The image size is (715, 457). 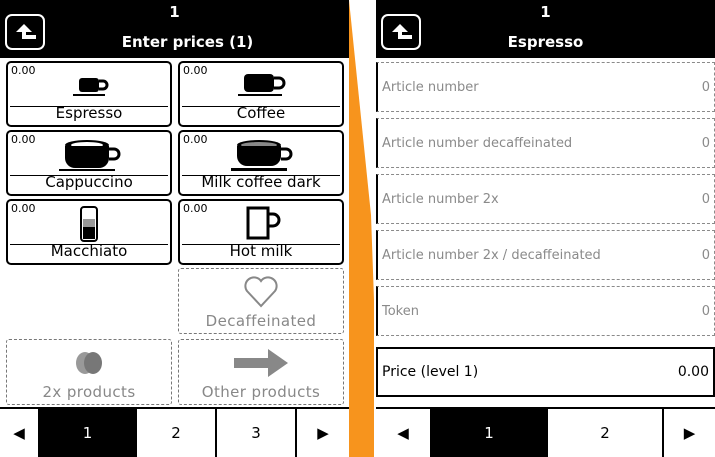 What do you see at coordinates (89, 182) in the screenshot?
I see `product-label: Cappuccino` at bounding box center [89, 182].